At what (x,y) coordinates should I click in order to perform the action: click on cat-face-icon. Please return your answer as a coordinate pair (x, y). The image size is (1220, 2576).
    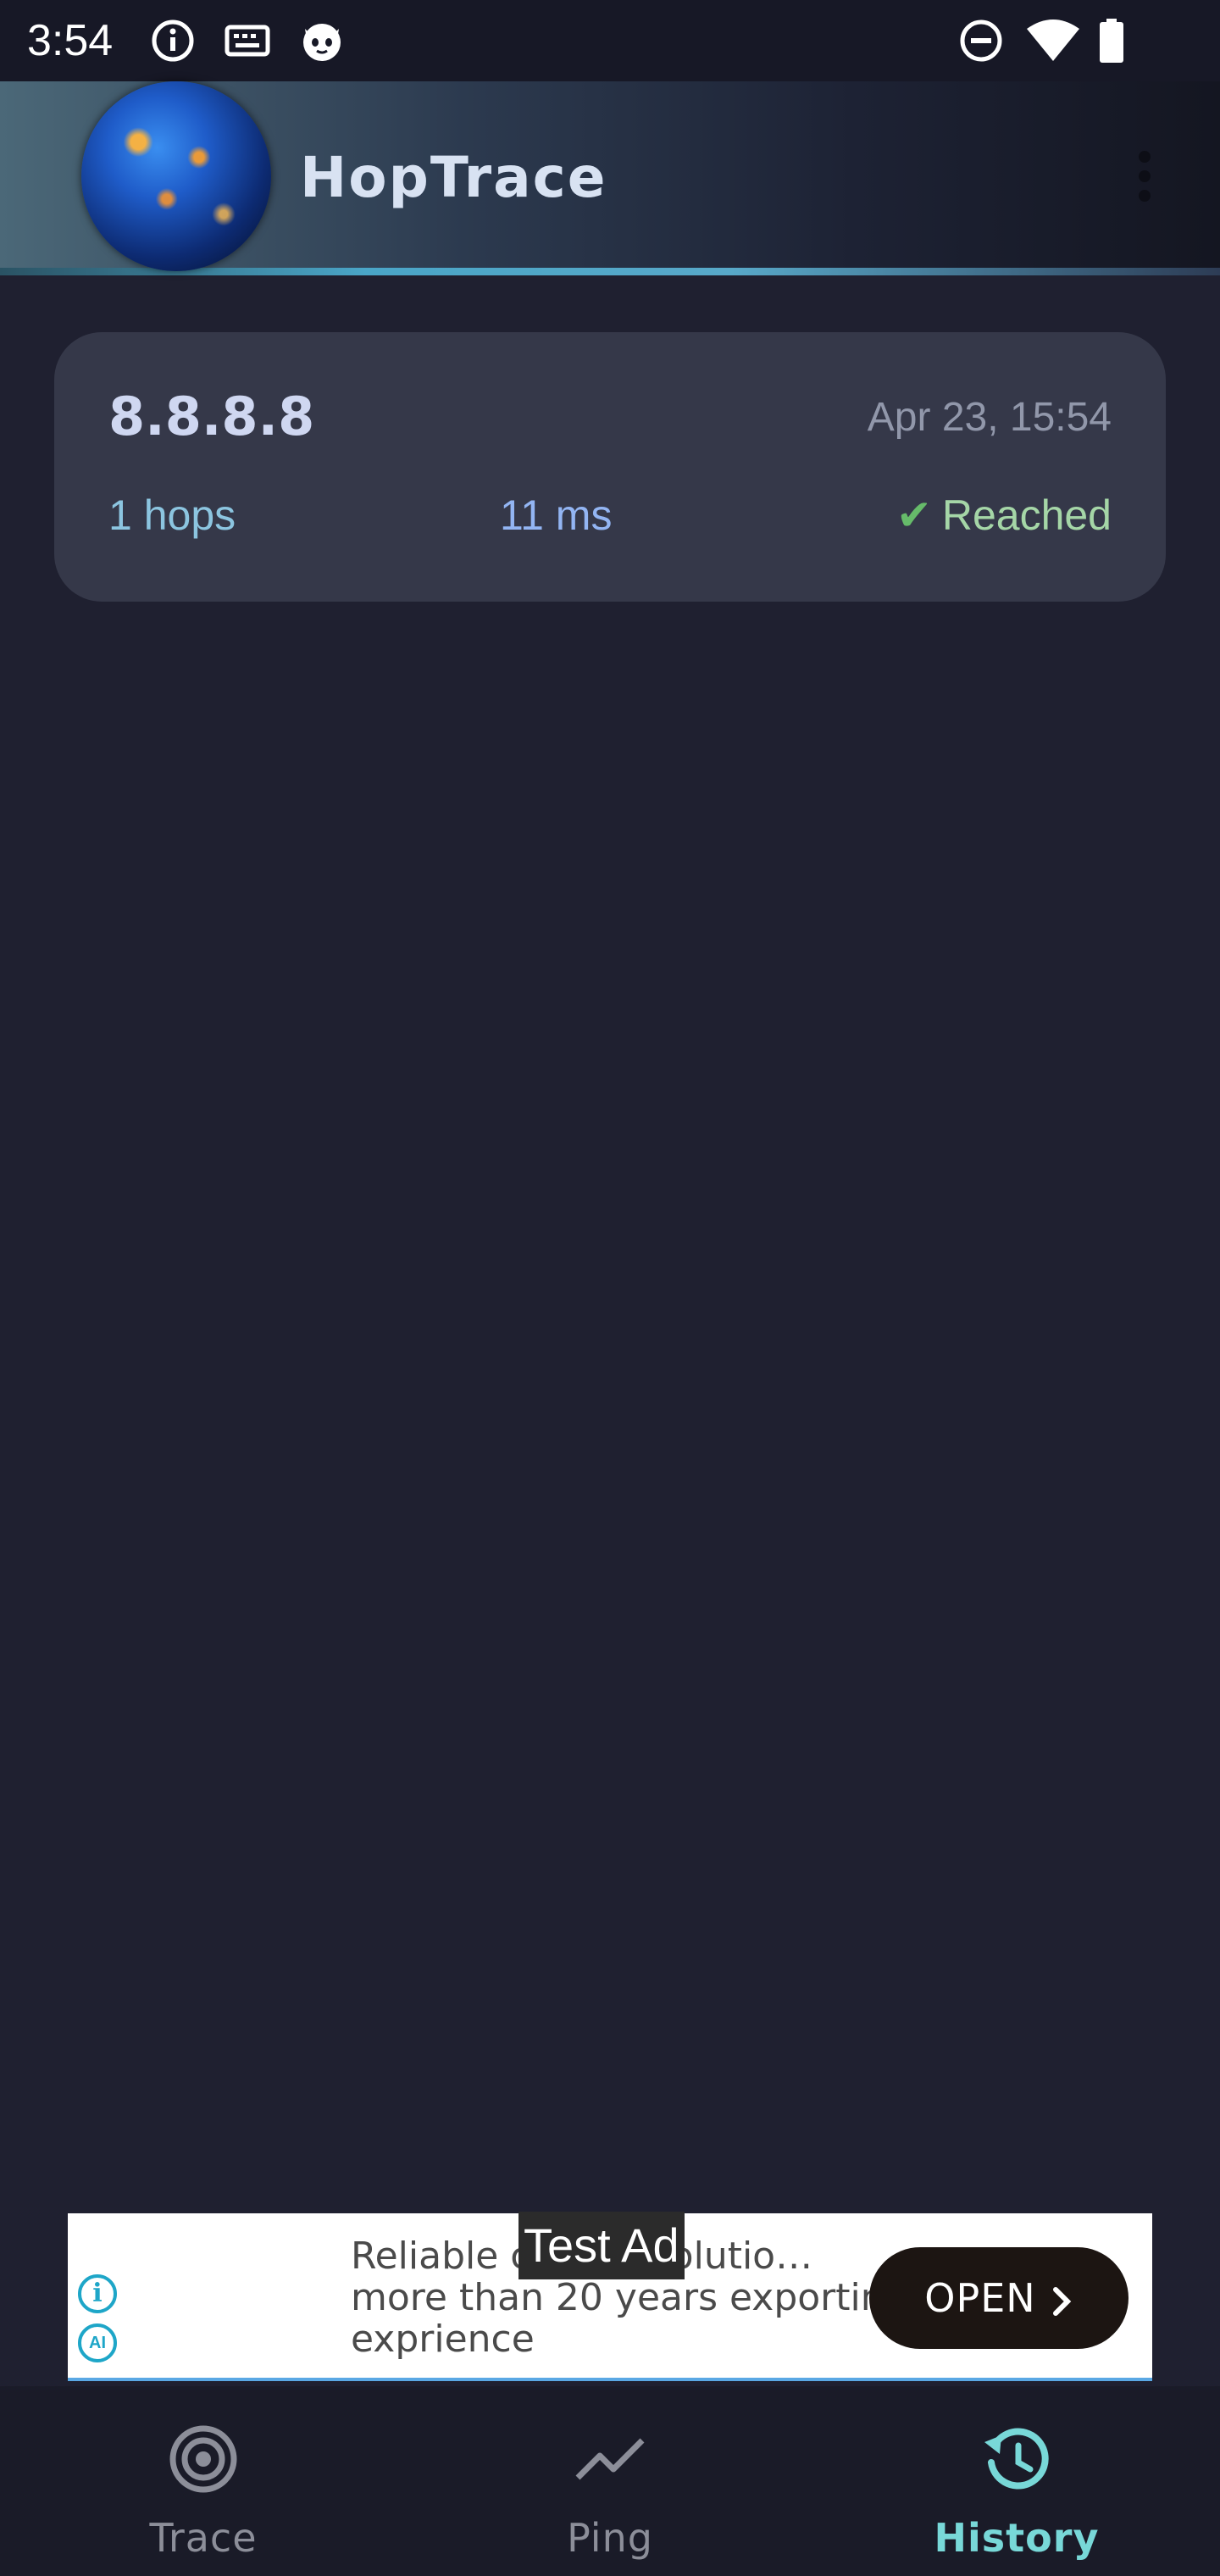
    Looking at the image, I should click on (322, 42).